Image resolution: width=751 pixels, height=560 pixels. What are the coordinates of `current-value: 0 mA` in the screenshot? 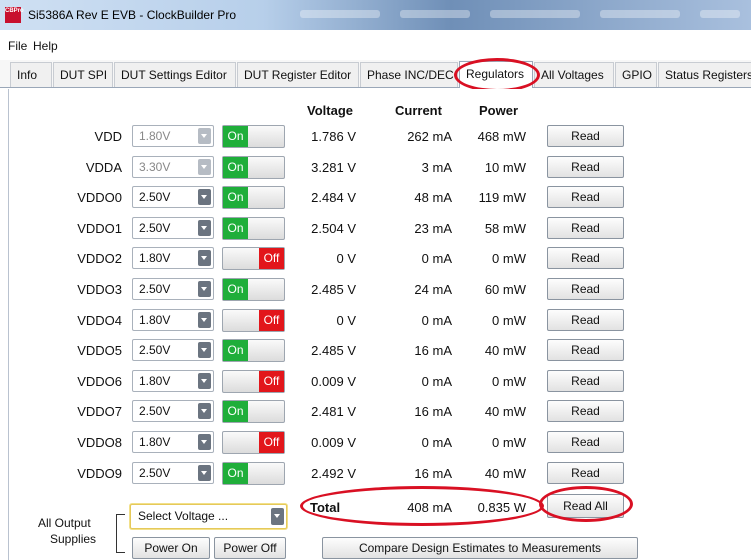 It's located at (436, 320).